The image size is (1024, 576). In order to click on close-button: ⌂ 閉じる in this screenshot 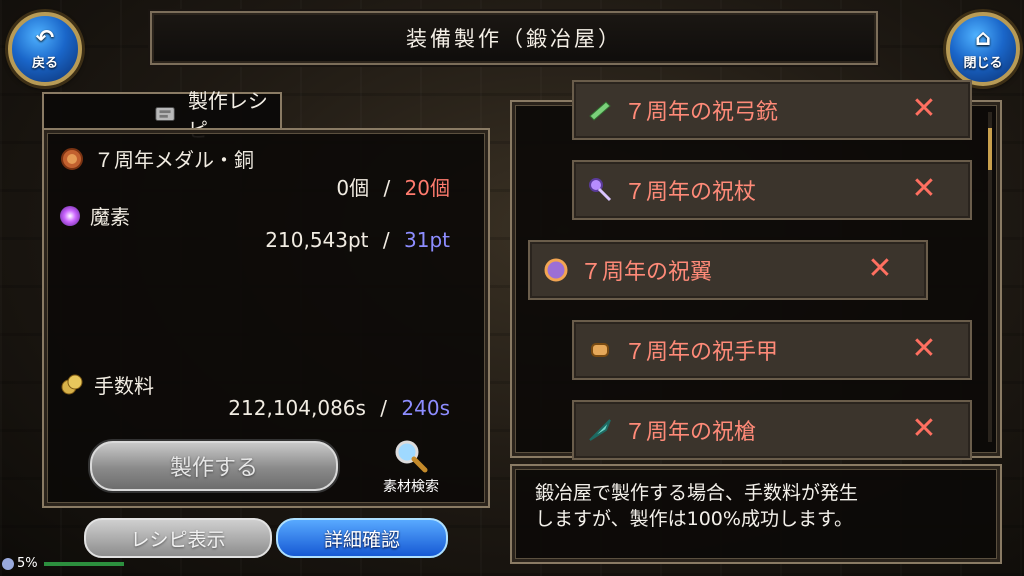, I will do `click(983, 49)`.